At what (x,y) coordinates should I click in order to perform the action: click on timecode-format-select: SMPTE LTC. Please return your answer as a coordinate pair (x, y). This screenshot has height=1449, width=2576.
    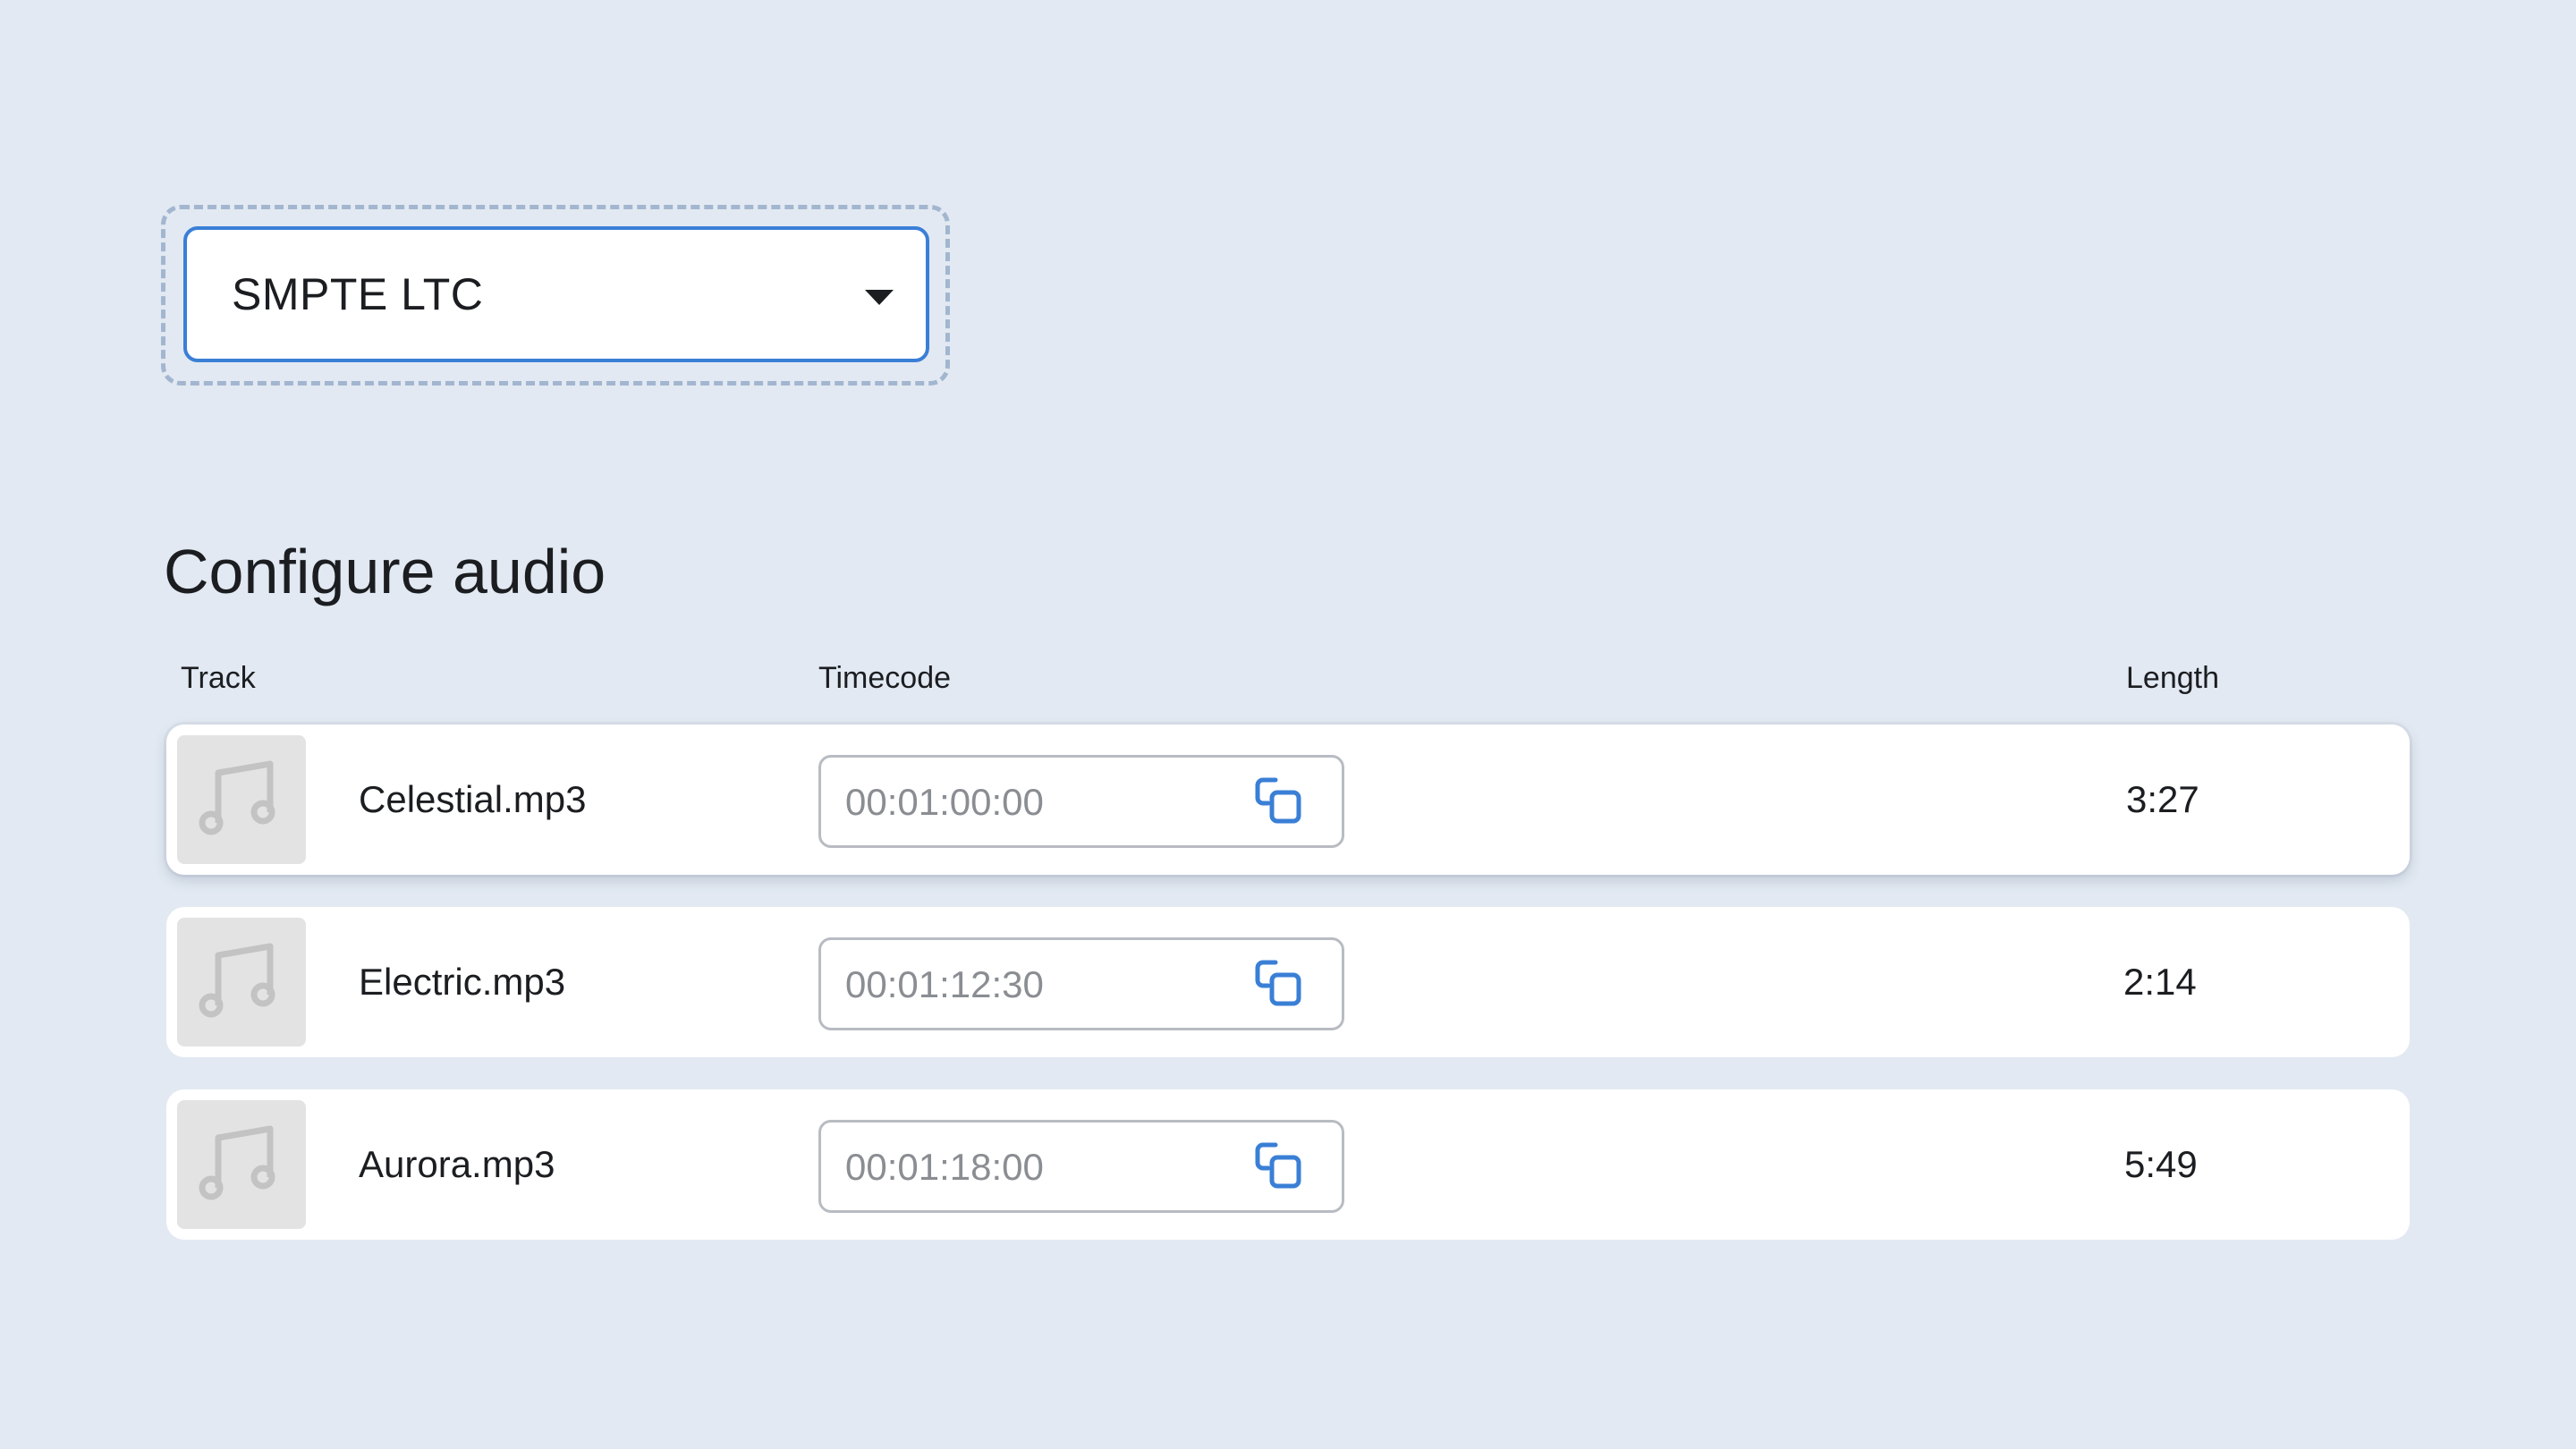
    Looking at the image, I should click on (556, 294).